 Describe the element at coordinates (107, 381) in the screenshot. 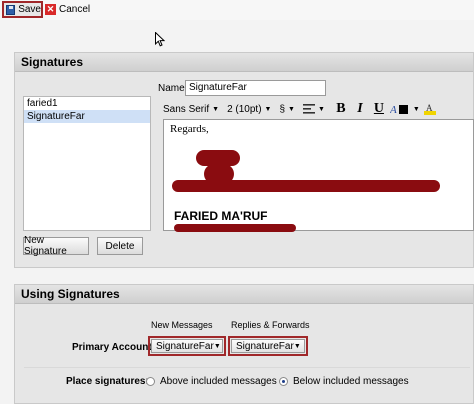

I see `place-signatures-label: Place signatures:` at that location.